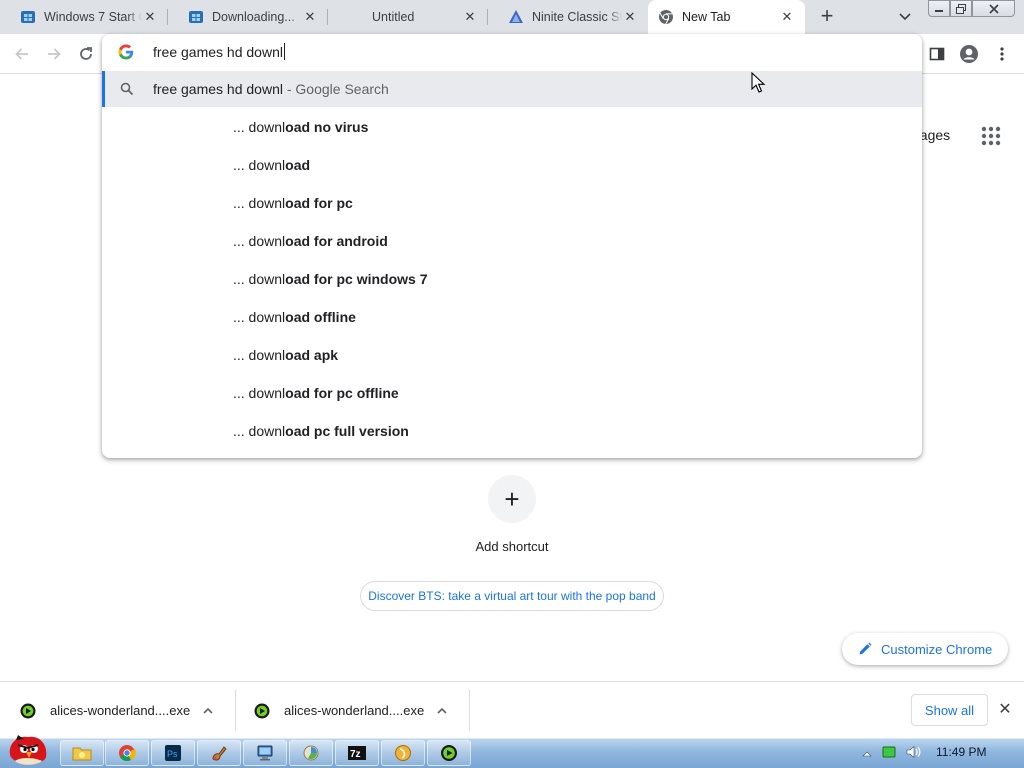 The height and width of the screenshot is (768, 1024). I want to click on suggestion-item: ... download for pc windows 7, so click(330, 281).